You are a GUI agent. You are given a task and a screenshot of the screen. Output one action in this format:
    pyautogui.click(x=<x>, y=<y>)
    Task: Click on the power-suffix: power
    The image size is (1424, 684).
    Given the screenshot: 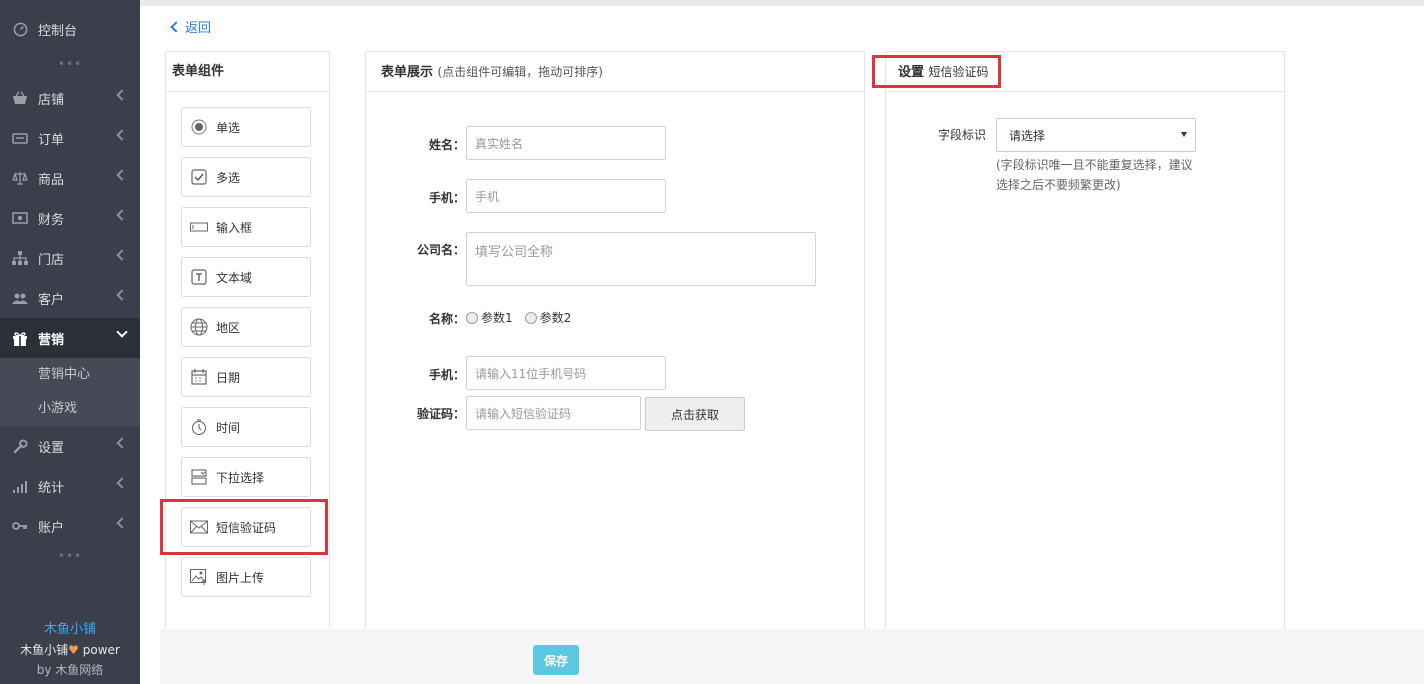 What is the action you would take?
    pyautogui.click(x=101, y=650)
    